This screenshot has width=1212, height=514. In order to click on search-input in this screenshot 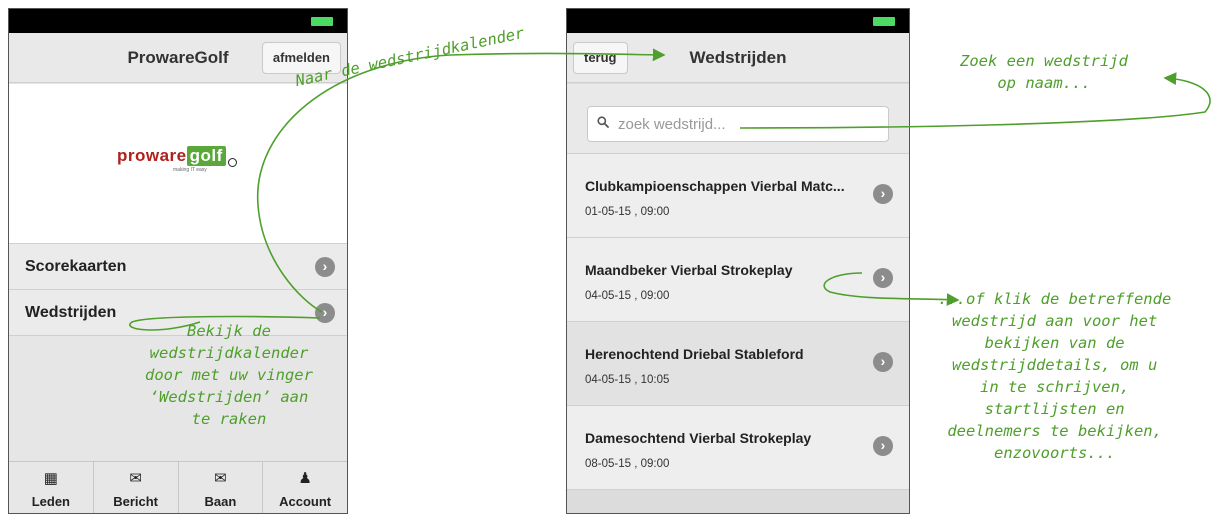, I will do `click(749, 124)`.